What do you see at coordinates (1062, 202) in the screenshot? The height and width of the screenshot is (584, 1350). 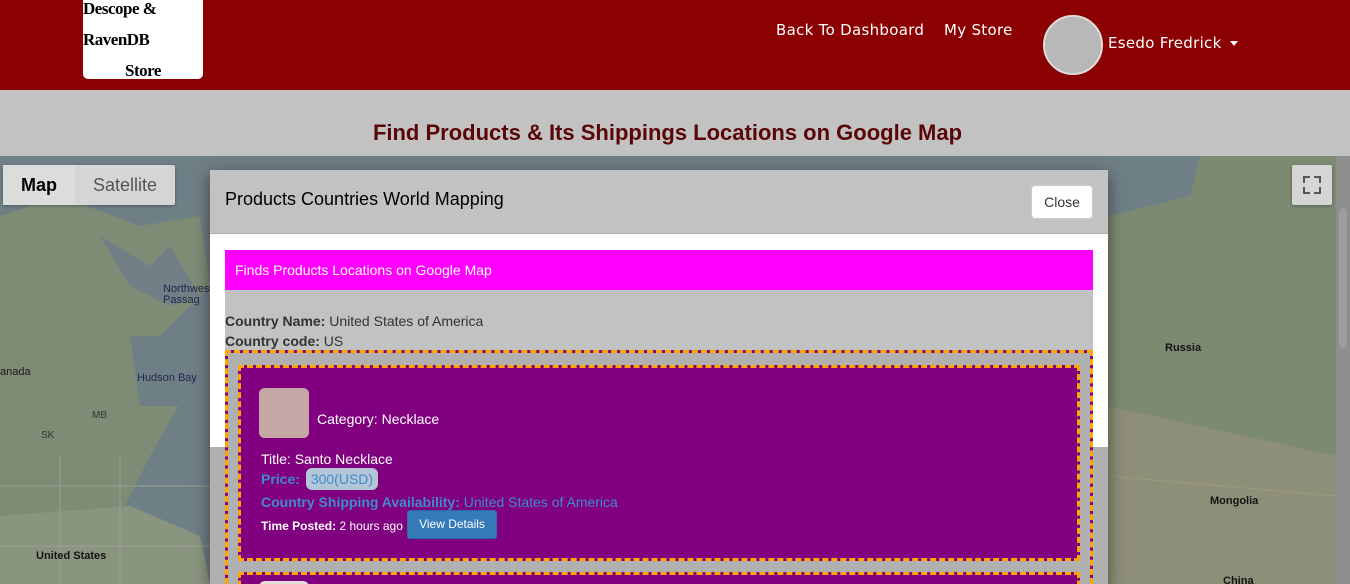 I see `close-button: Close` at bounding box center [1062, 202].